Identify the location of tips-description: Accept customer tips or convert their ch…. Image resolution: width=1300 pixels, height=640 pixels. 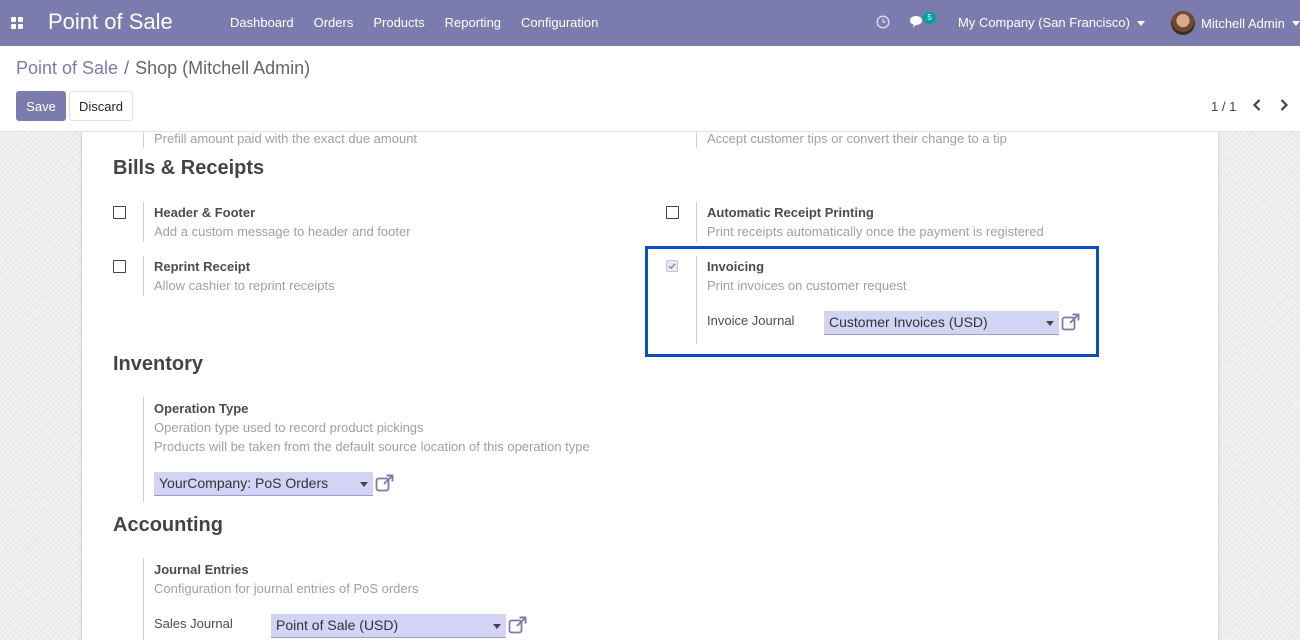
(857, 139).